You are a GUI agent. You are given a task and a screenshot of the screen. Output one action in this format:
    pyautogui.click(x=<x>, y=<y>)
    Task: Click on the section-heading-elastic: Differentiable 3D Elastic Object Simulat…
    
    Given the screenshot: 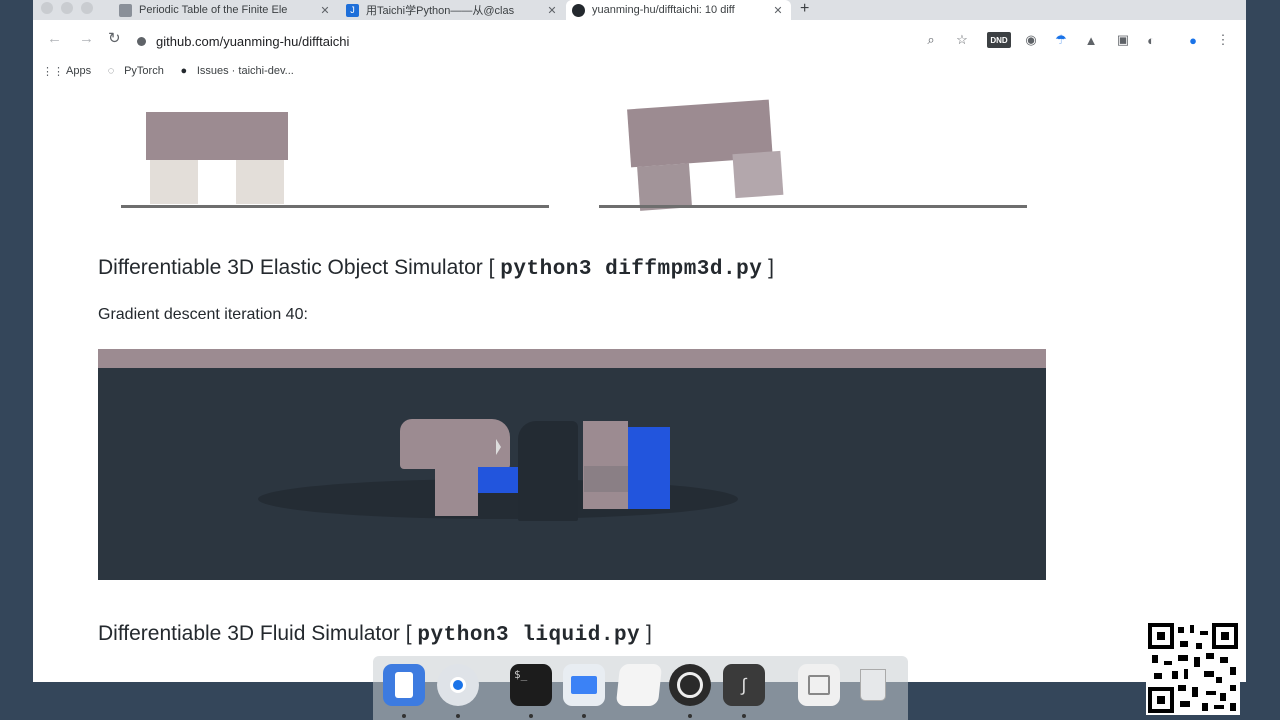 What is the action you would take?
    pyautogui.click(x=436, y=268)
    